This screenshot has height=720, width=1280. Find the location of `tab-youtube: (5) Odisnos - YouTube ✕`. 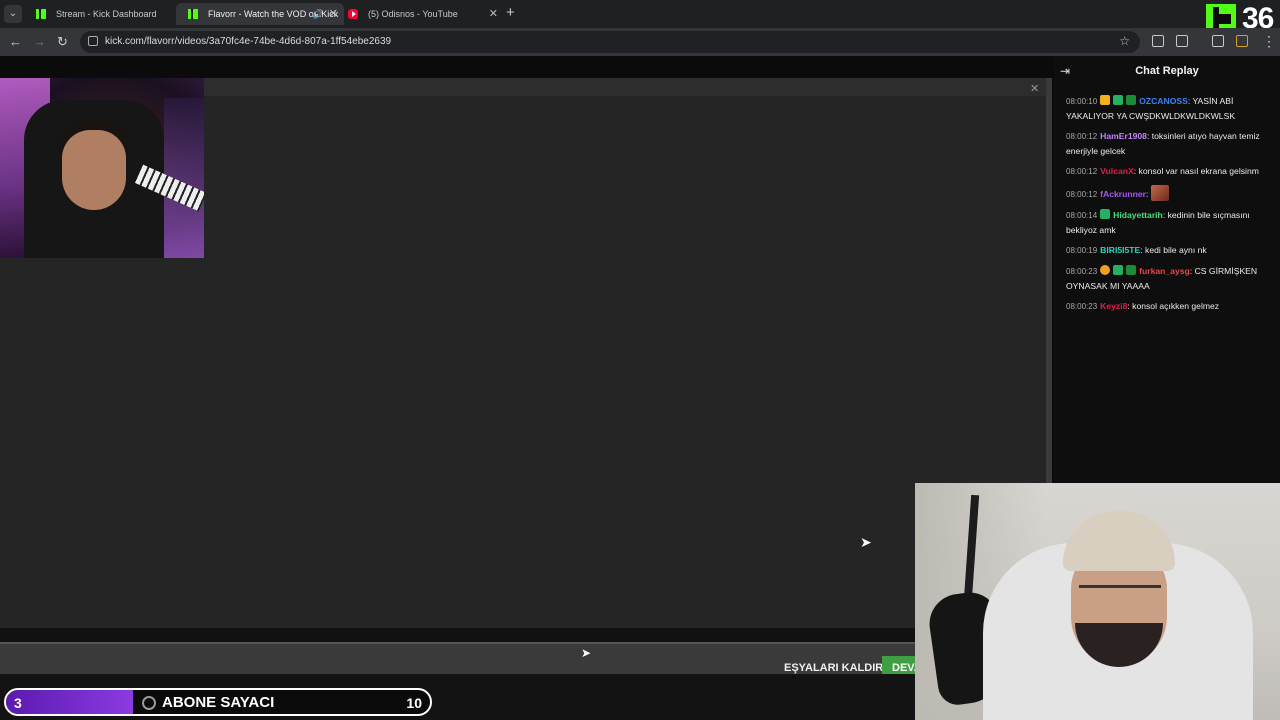

tab-youtube: (5) Odisnos - YouTube ✕ is located at coordinates (420, 14).